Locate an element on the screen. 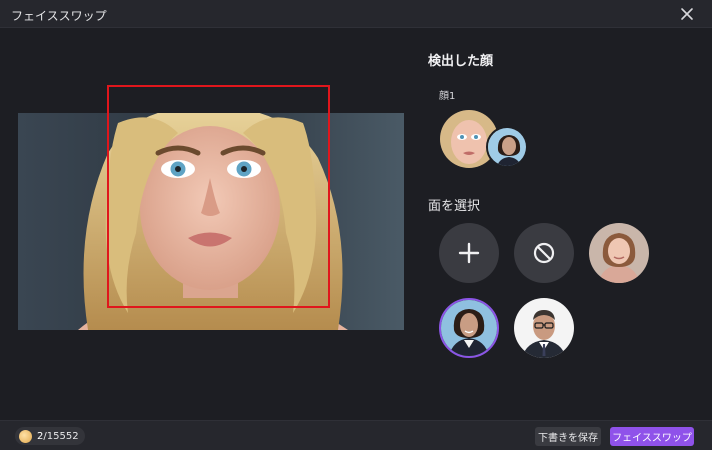 The image size is (712, 450). dialog-title: フェイススワップ is located at coordinates (59, 16).